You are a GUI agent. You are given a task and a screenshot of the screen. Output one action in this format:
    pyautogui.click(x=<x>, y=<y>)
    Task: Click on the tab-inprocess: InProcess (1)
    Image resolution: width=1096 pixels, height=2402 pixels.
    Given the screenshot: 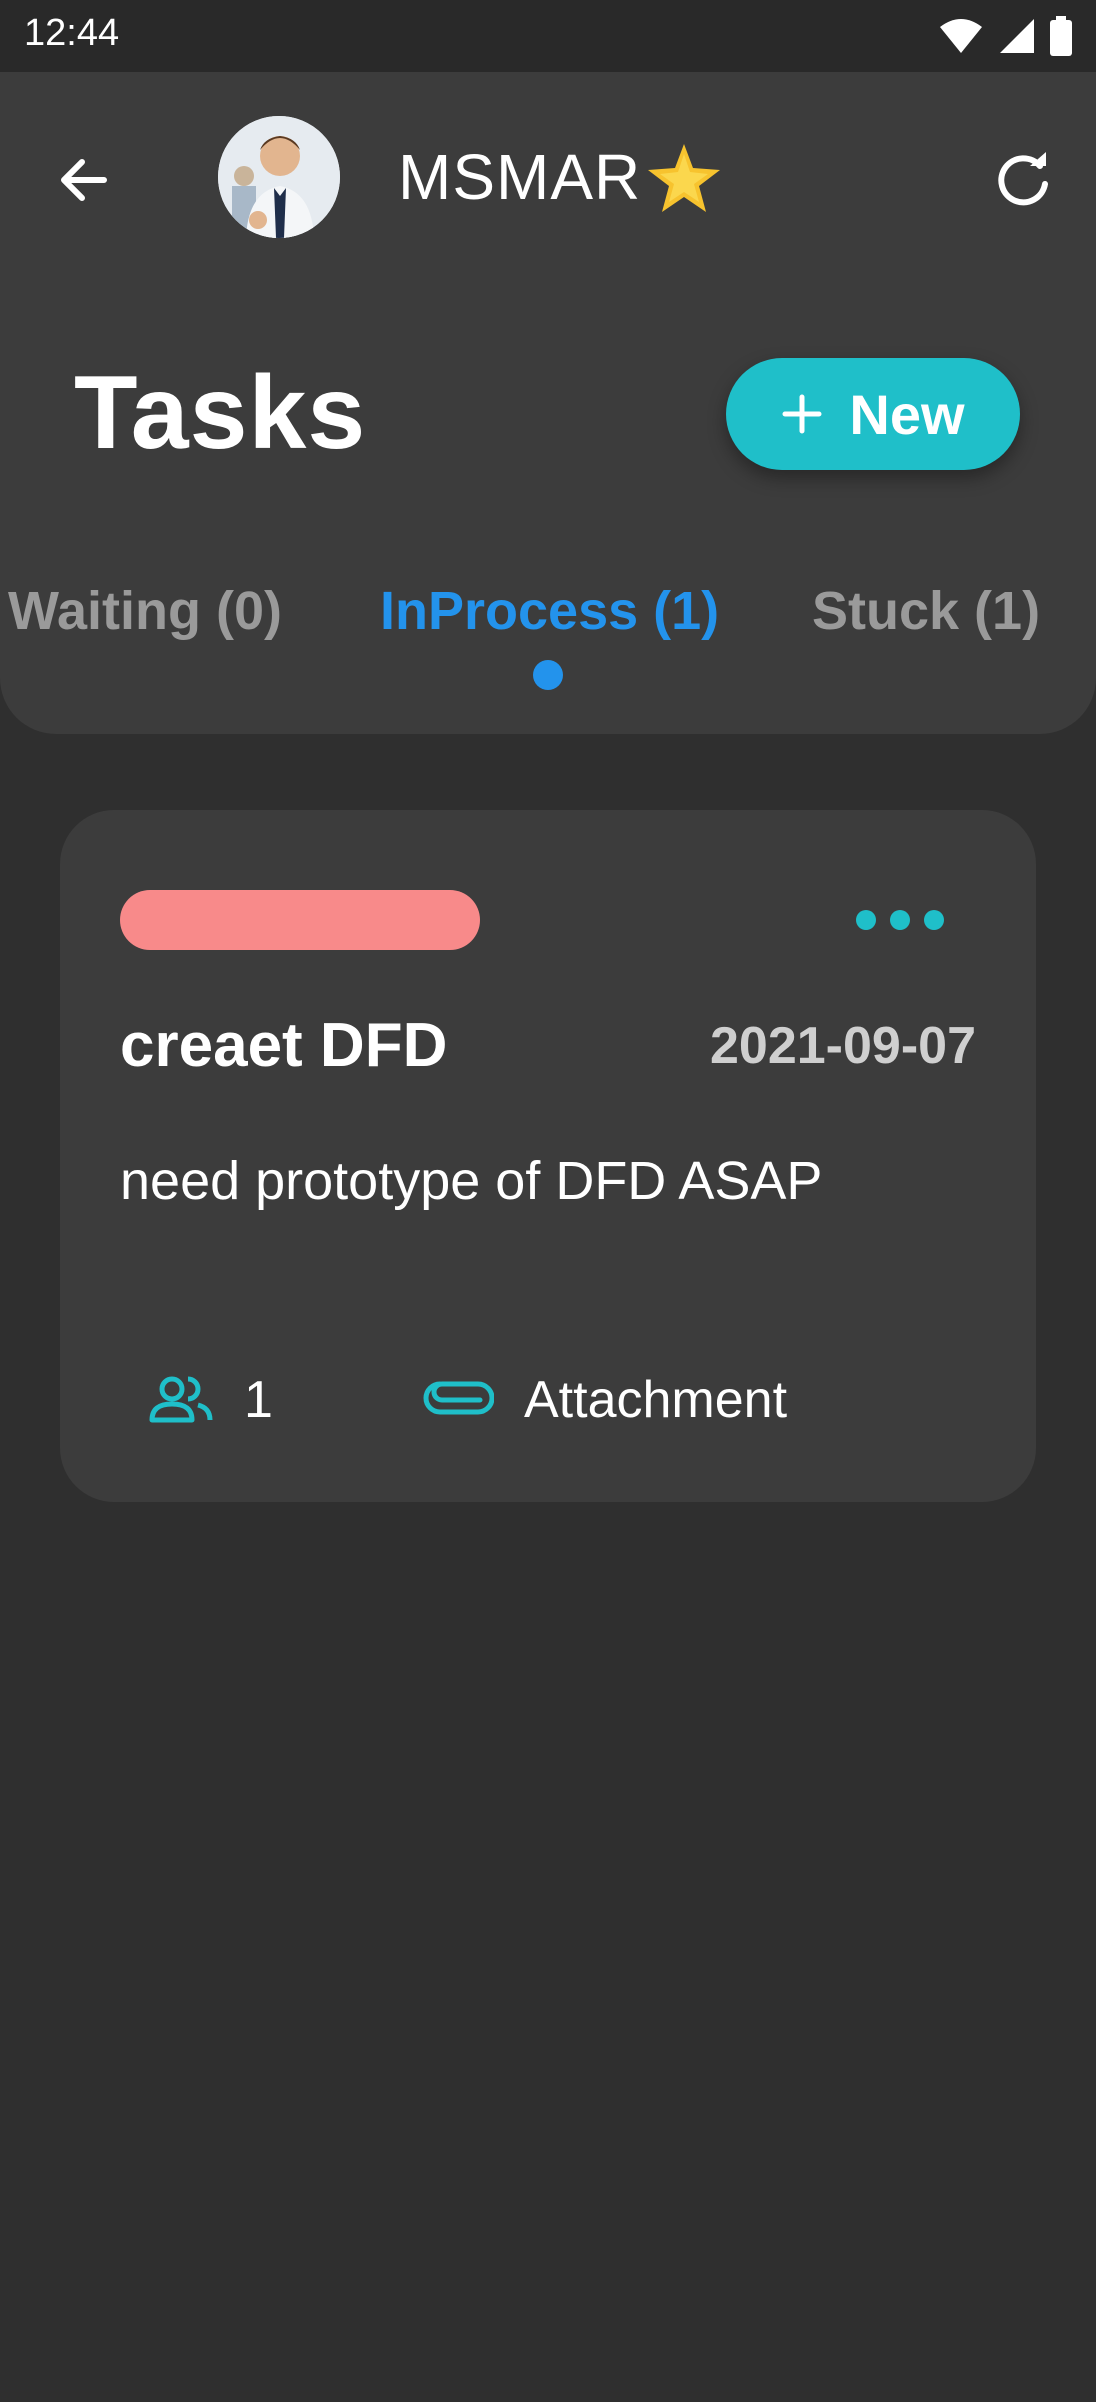 What is the action you would take?
    pyautogui.click(x=549, y=611)
    